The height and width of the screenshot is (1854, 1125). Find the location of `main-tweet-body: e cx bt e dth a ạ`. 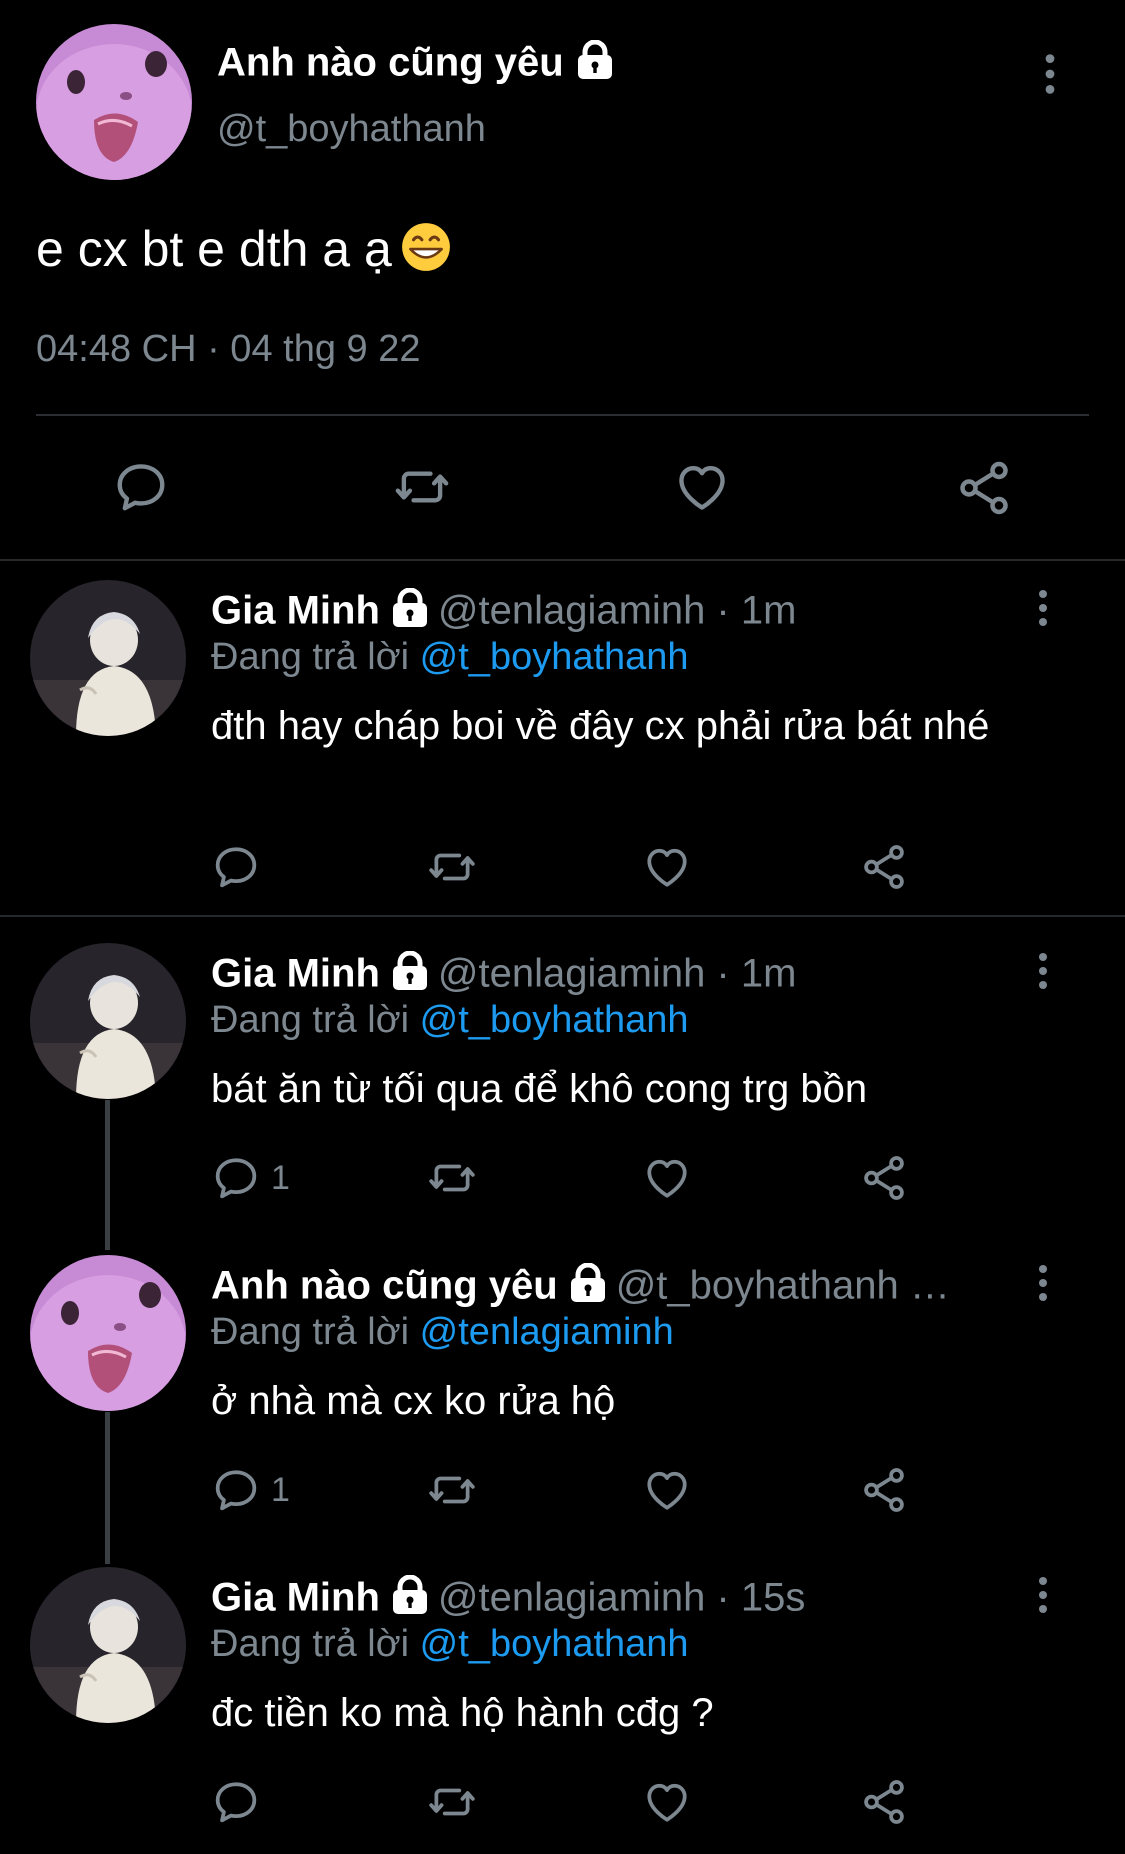

main-tweet-body: e cx bt e dth a ạ is located at coordinates (214, 249).